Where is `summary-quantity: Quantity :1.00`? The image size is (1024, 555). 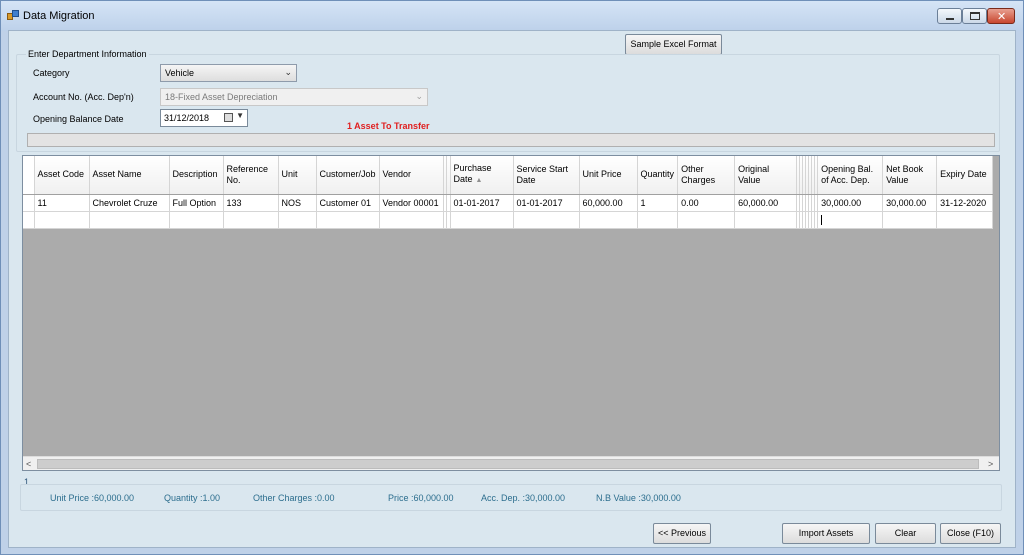
summary-quantity: Quantity :1.00 is located at coordinates (192, 498).